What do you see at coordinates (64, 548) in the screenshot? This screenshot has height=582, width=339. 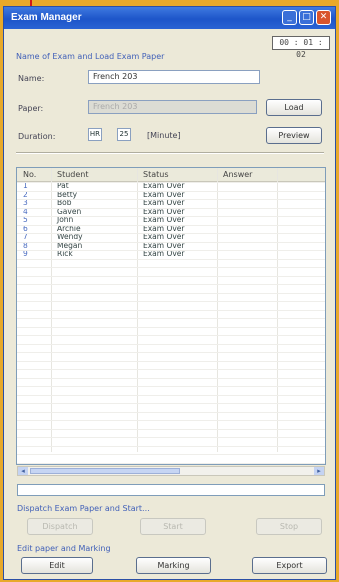 I see `edit-group-title: Edit paper and Marking` at bounding box center [64, 548].